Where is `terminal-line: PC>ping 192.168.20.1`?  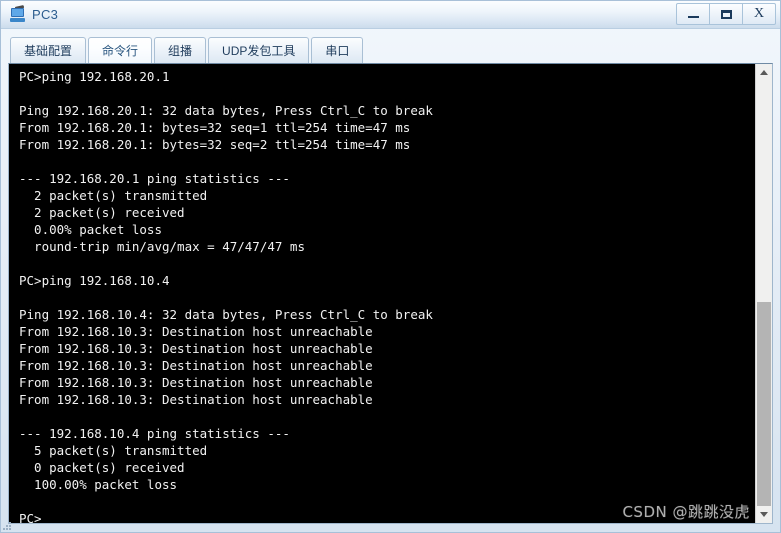
terminal-line: PC>ping 192.168.20.1 is located at coordinates (94, 76).